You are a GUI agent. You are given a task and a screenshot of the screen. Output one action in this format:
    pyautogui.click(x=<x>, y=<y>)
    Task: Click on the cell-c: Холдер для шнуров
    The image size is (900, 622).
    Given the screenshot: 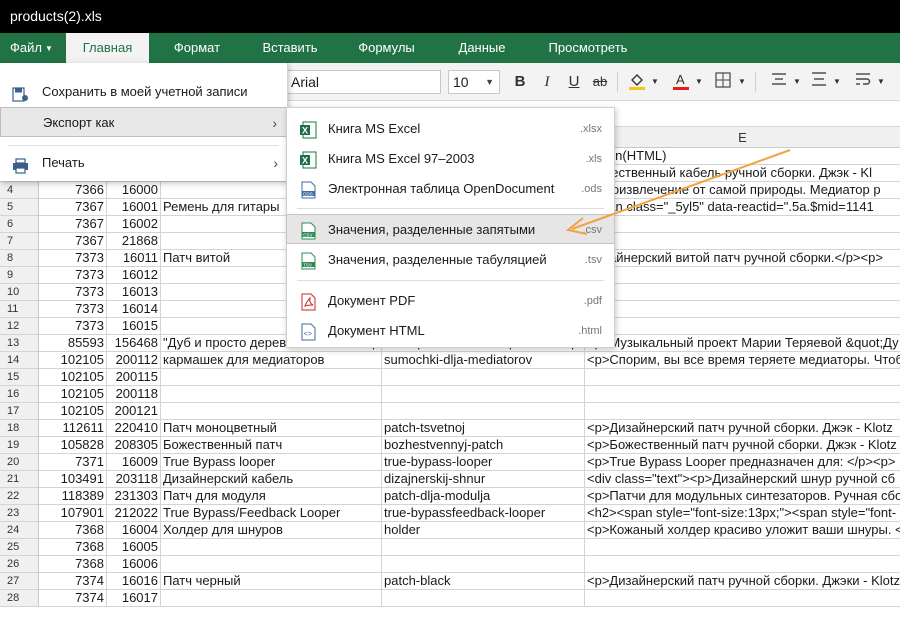 What is the action you would take?
    pyautogui.click(x=271, y=530)
    